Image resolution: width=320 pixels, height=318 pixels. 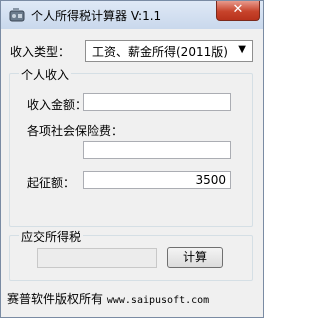 I want to click on income-type-select: 工资、薪金所得(2011版) ▼, so click(x=169, y=51).